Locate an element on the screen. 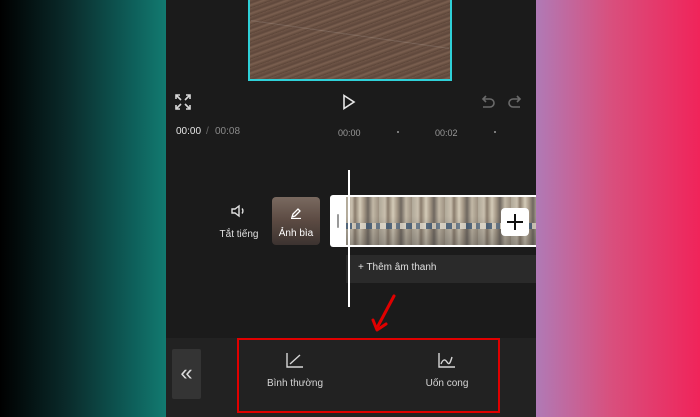  current-time: 00:00 is located at coordinates (189, 131).